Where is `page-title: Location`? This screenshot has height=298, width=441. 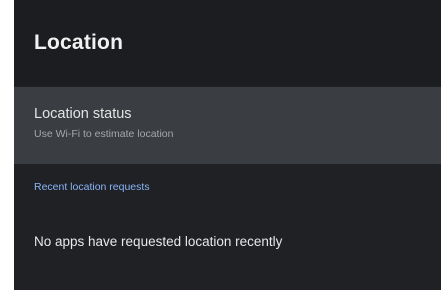 page-title: Location is located at coordinates (79, 42).